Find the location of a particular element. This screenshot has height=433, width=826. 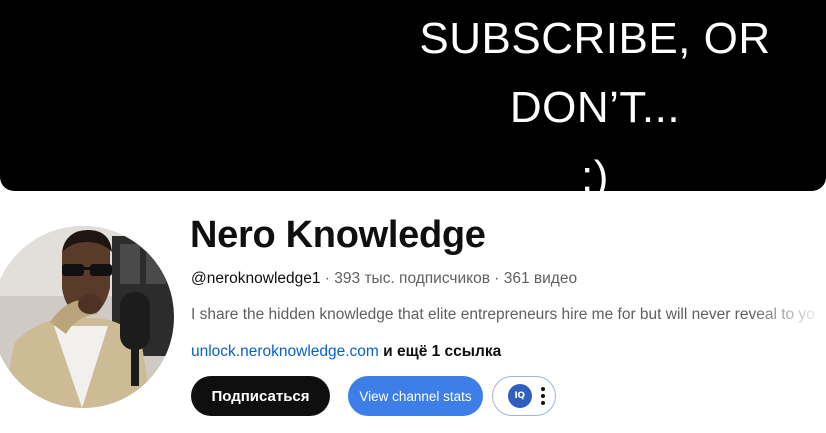

channel-link: unlock.neroknowledge.com is located at coordinates (285, 351).